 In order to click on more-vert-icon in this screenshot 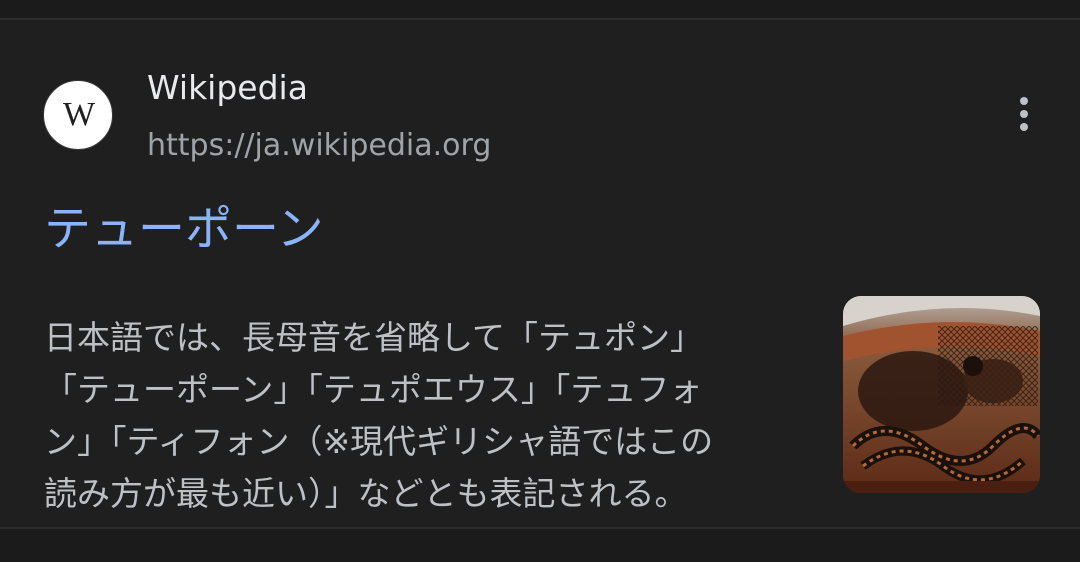, I will do `click(1024, 101)`.